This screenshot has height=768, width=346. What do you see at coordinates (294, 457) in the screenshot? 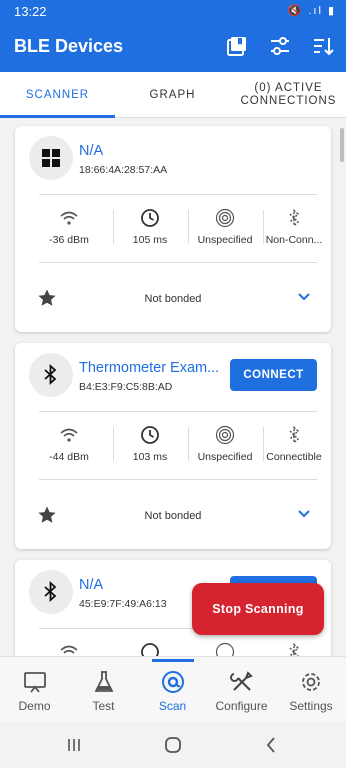
I see `connectable-value: Connectible` at bounding box center [294, 457].